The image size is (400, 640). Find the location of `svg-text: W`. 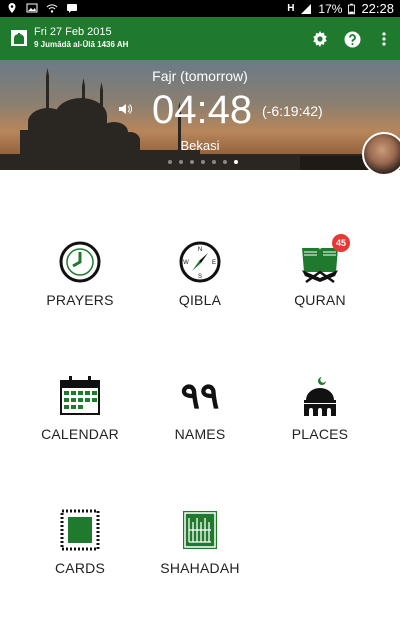

svg-text: W is located at coordinates (186, 263).